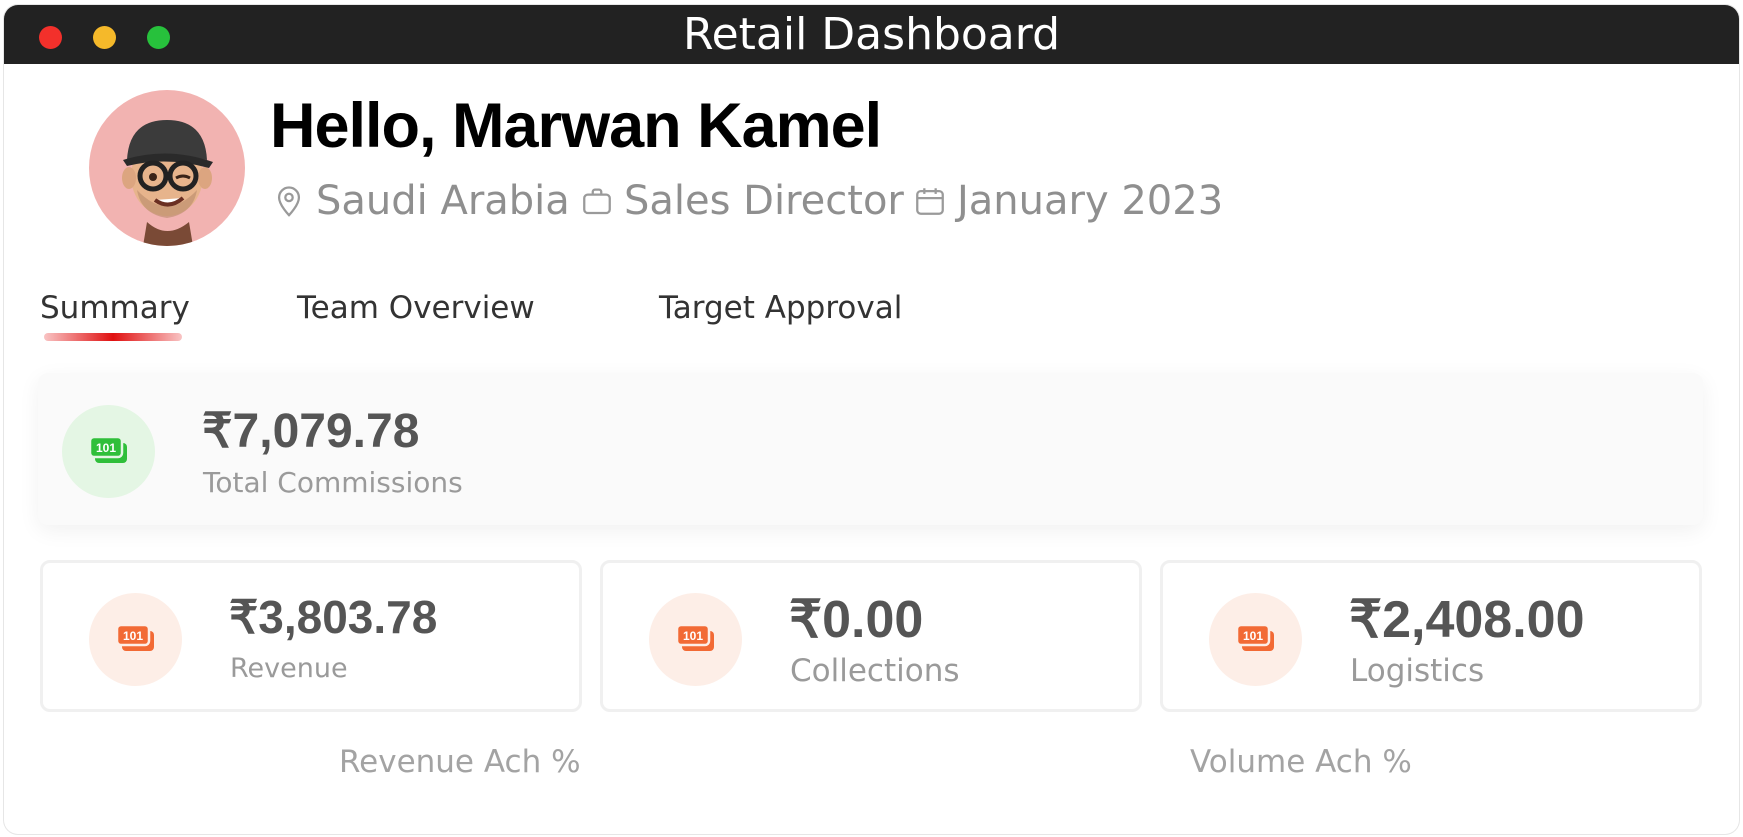 This screenshot has width=1743, height=837. What do you see at coordinates (856, 620) in the screenshot?
I see `collections-value: ₹0.00` at bounding box center [856, 620].